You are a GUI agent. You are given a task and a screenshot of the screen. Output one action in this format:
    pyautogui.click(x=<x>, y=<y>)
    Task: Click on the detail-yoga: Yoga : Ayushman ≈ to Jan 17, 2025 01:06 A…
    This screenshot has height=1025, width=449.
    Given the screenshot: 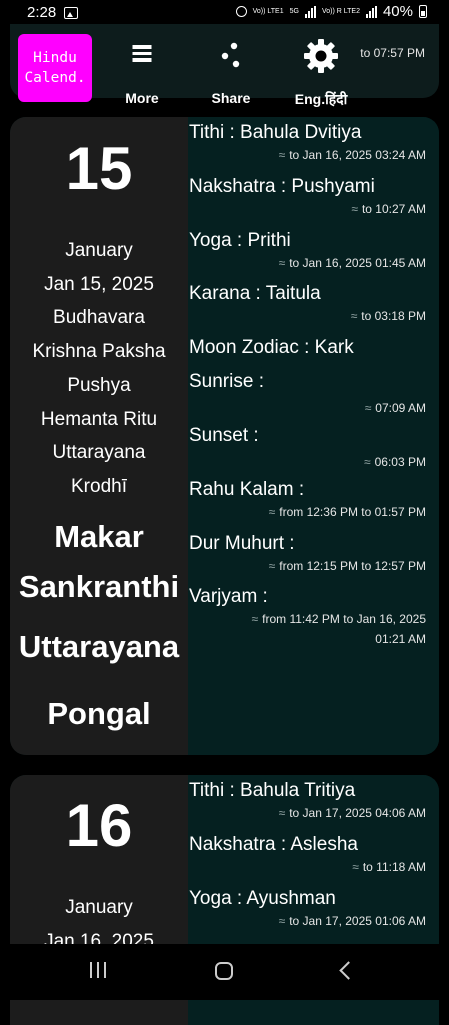 What is the action you would take?
    pyautogui.click(x=307, y=908)
    